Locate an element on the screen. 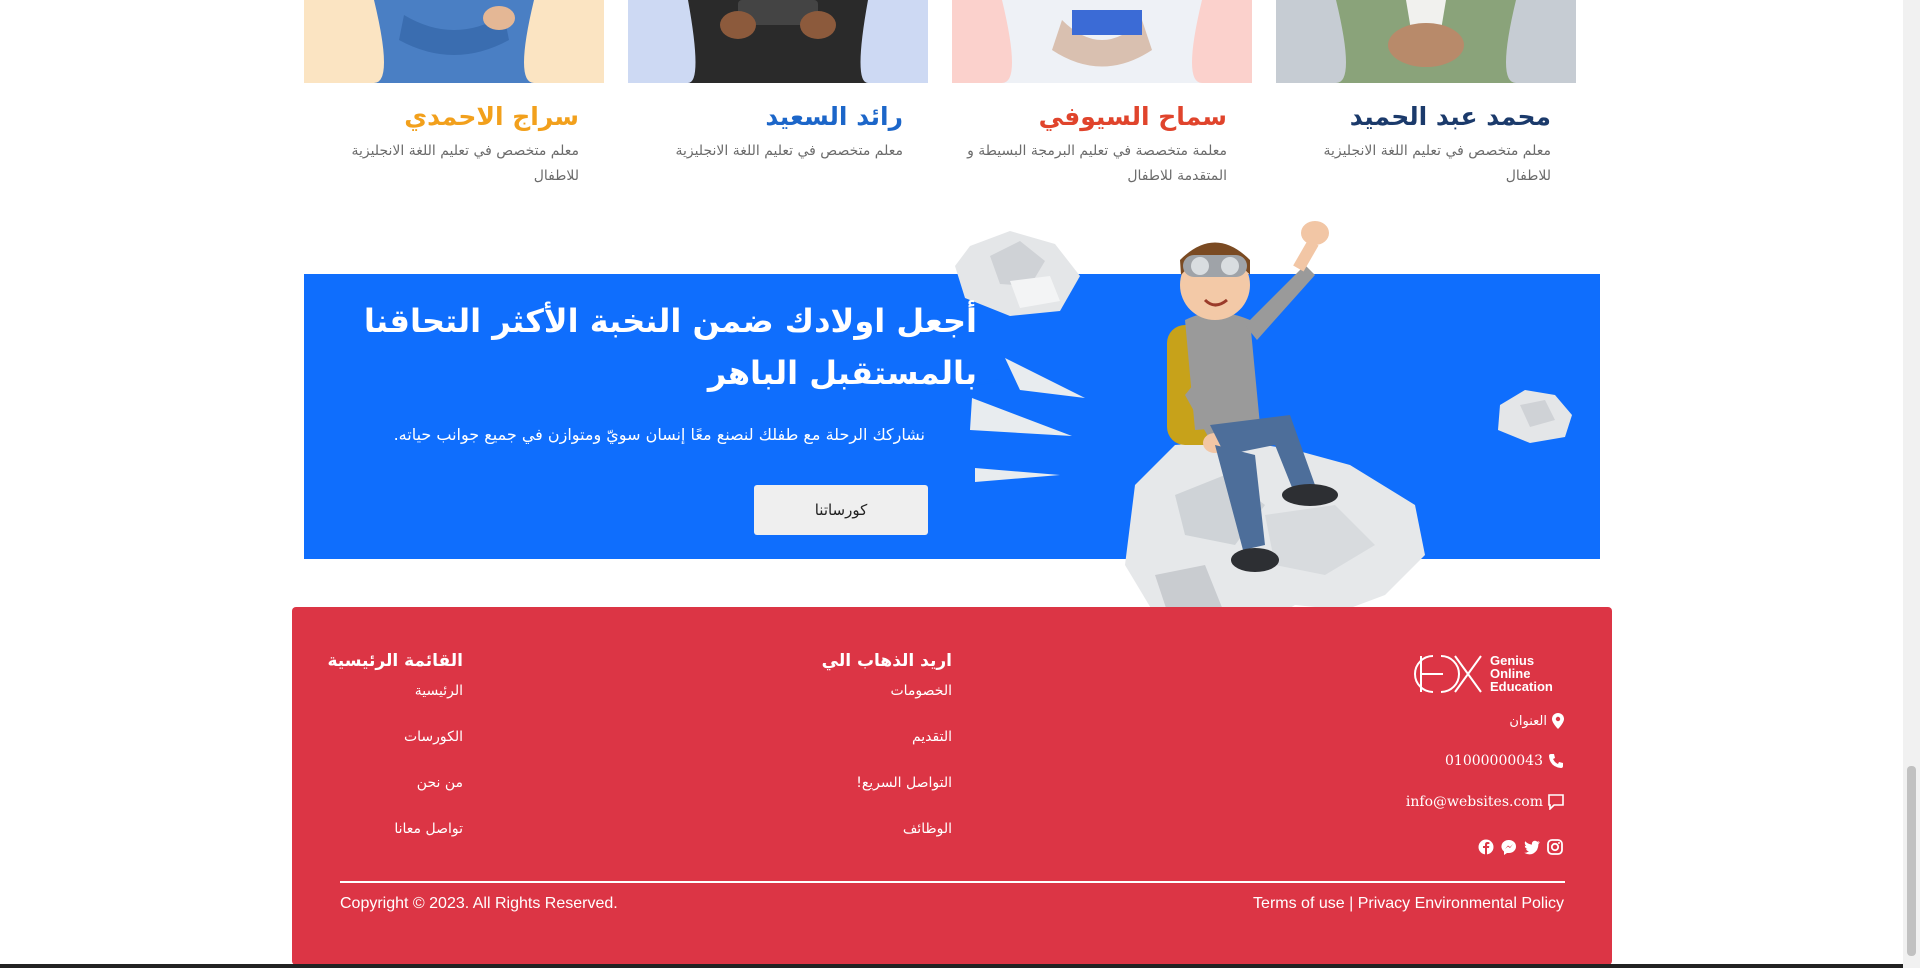 The width and height of the screenshot is (1920, 968). email-row: info@websites.com is located at coordinates (1485, 802).